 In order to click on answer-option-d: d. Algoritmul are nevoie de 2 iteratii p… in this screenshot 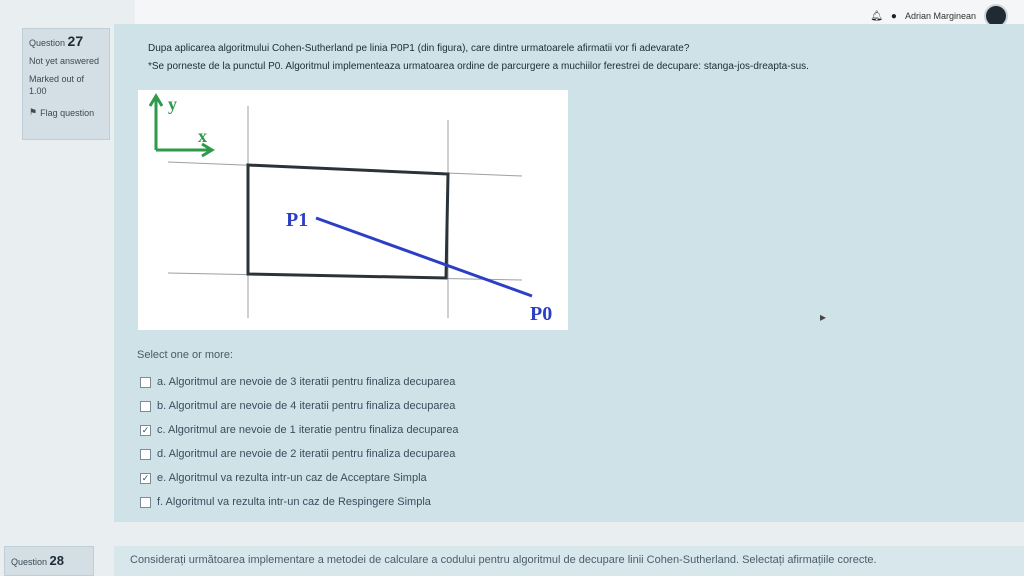, I will do `click(299, 454)`.